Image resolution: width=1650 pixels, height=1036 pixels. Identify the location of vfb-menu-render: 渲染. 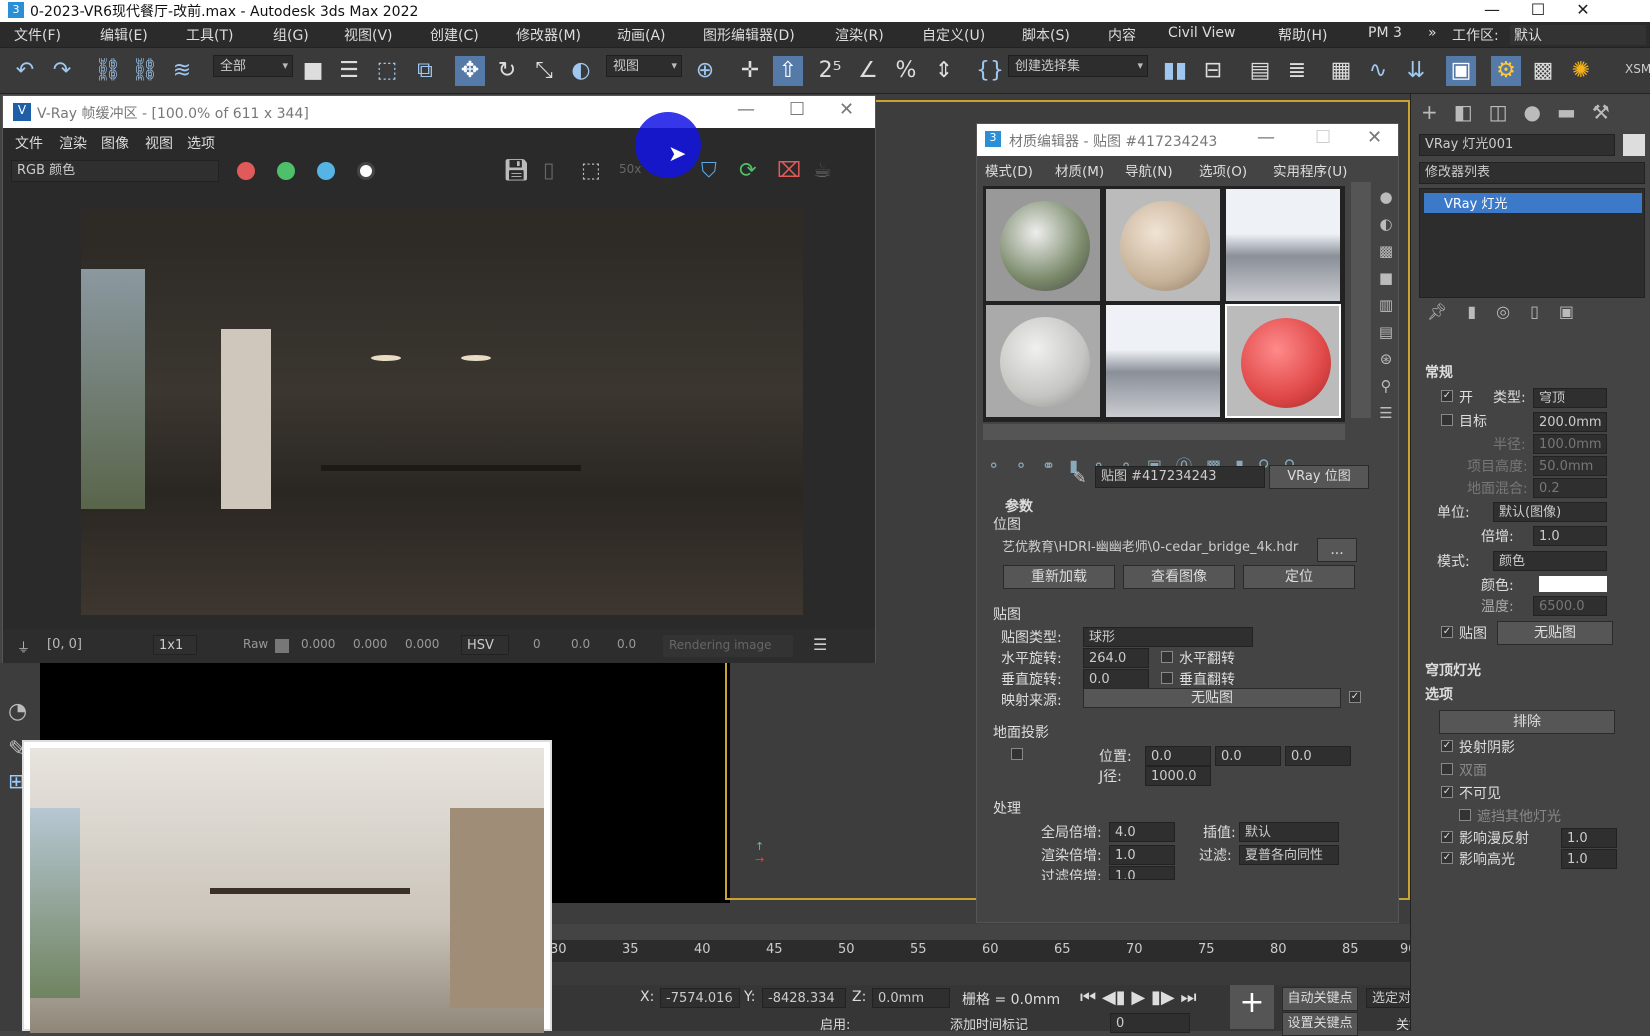
(73, 143).